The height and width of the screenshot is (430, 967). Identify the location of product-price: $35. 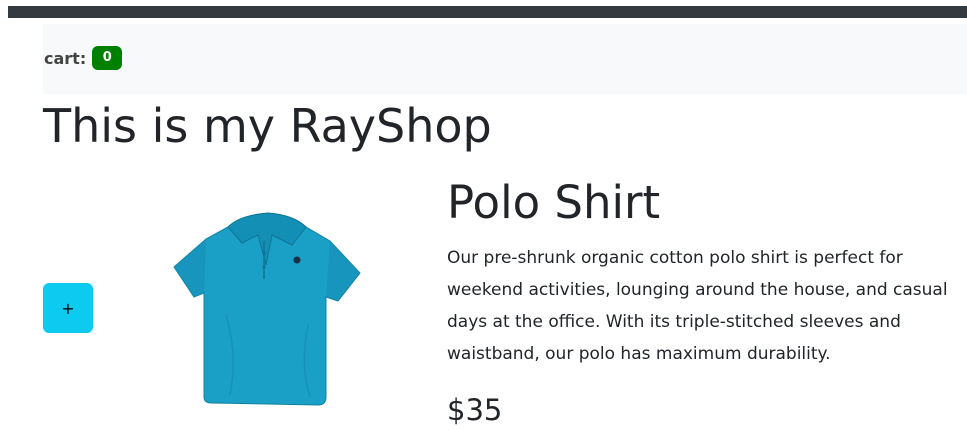
(475, 410).